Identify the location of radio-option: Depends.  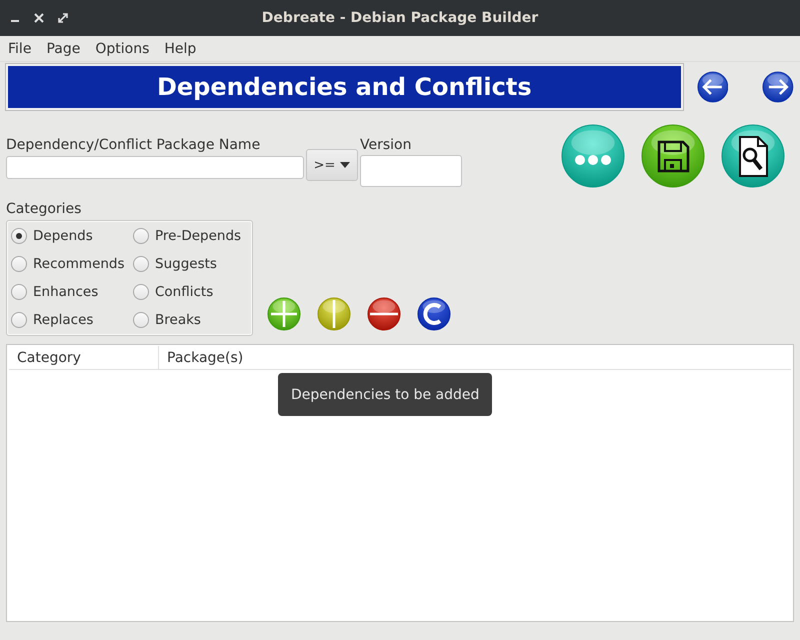
(72, 236).